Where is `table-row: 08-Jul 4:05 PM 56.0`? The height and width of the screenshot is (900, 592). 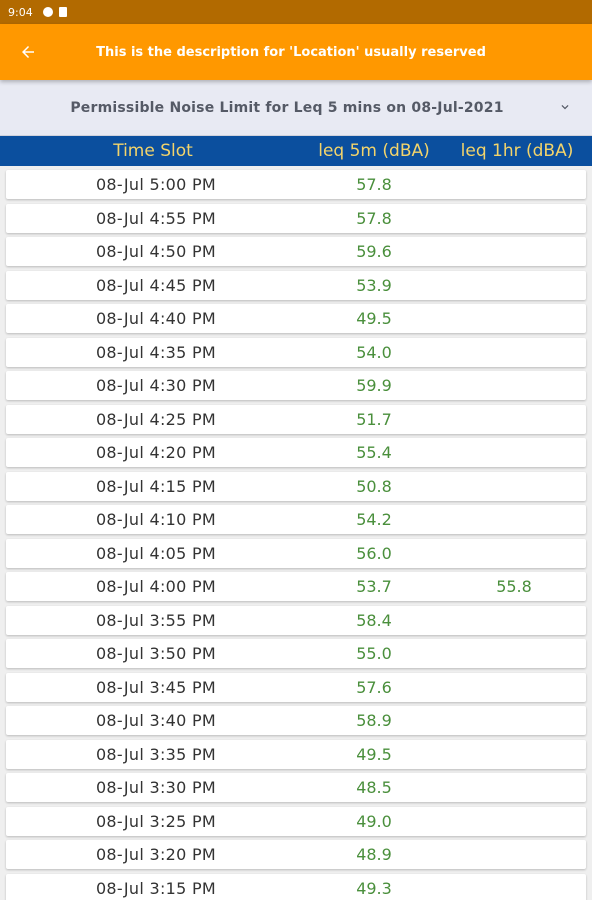 table-row: 08-Jul 4:05 PM 56.0 is located at coordinates (296, 553).